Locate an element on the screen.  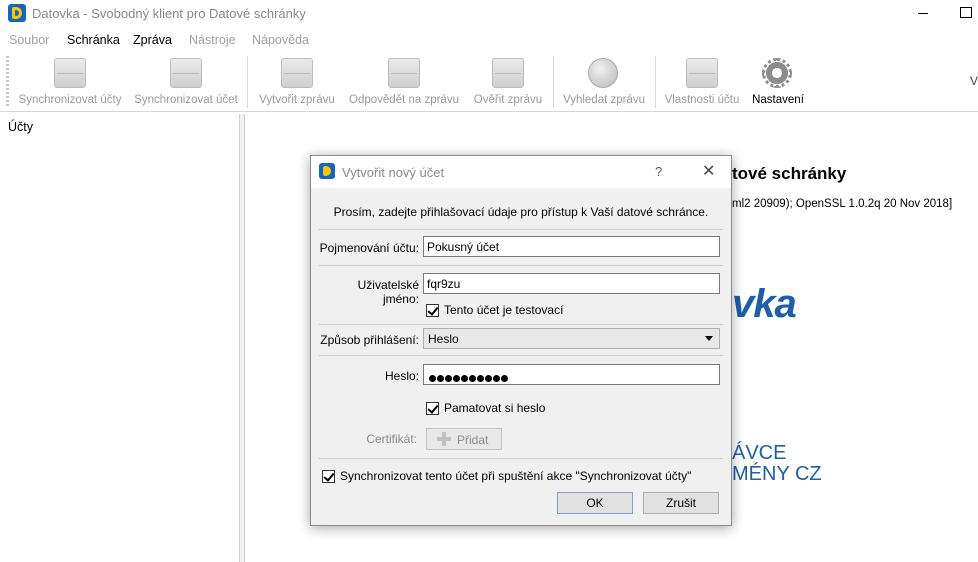
verify-button: Ověřit zprávu is located at coordinates (508, 83).